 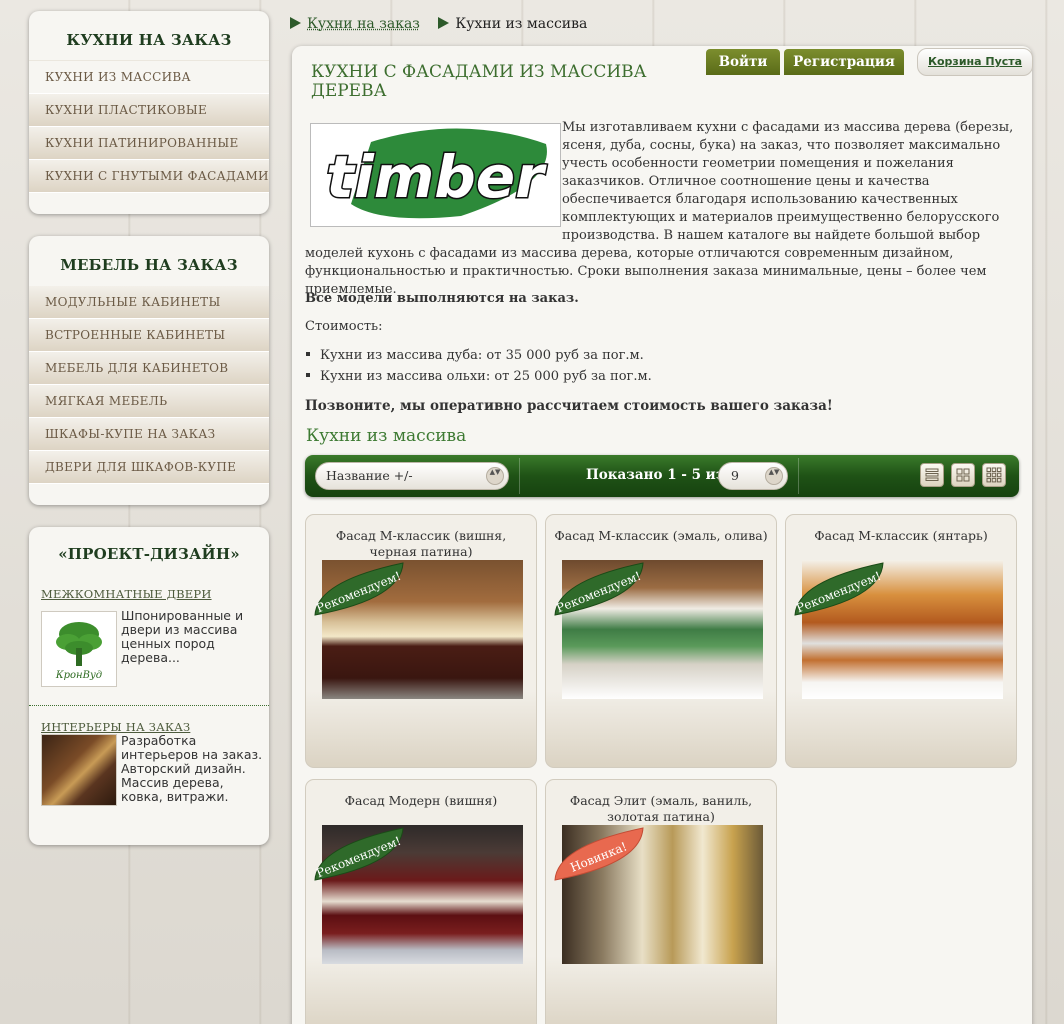 I want to click on svg-text: timber, so click(x=436, y=177).